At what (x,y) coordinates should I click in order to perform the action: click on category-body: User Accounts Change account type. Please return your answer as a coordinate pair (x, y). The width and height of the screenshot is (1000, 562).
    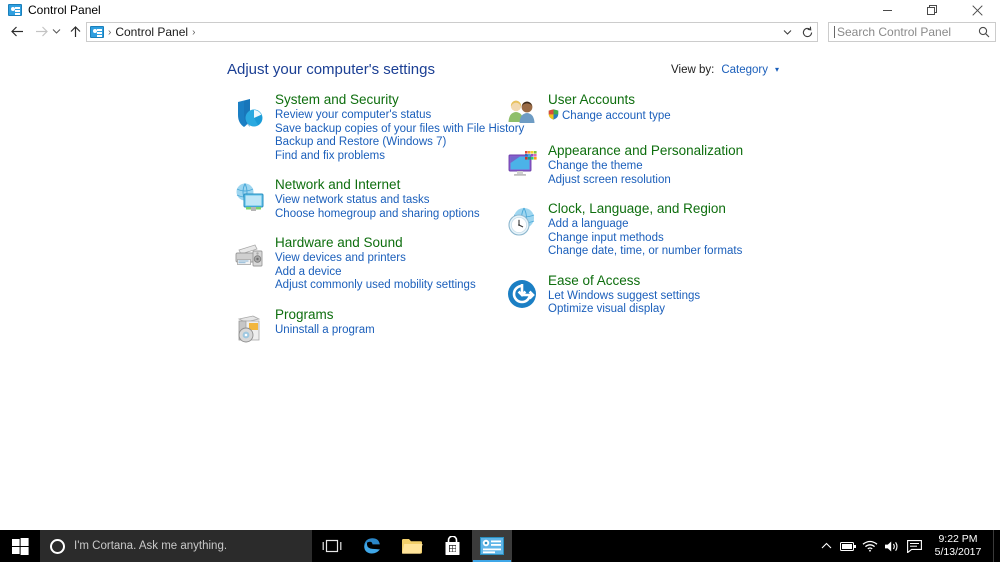
    Looking at the image, I should click on (606, 108).